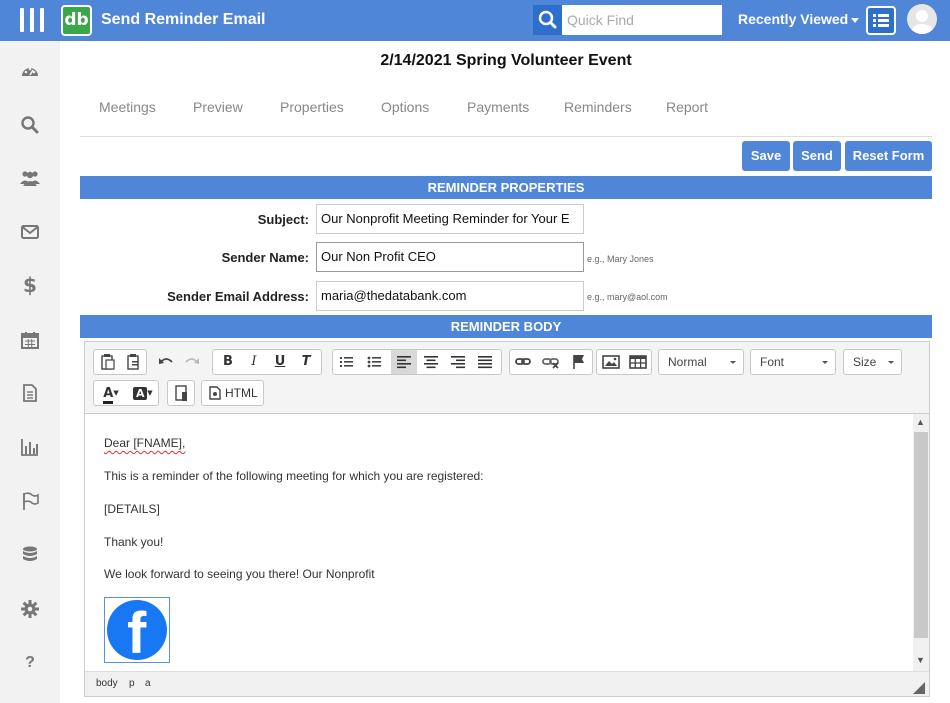  I want to click on link-button, so click(523, 362).